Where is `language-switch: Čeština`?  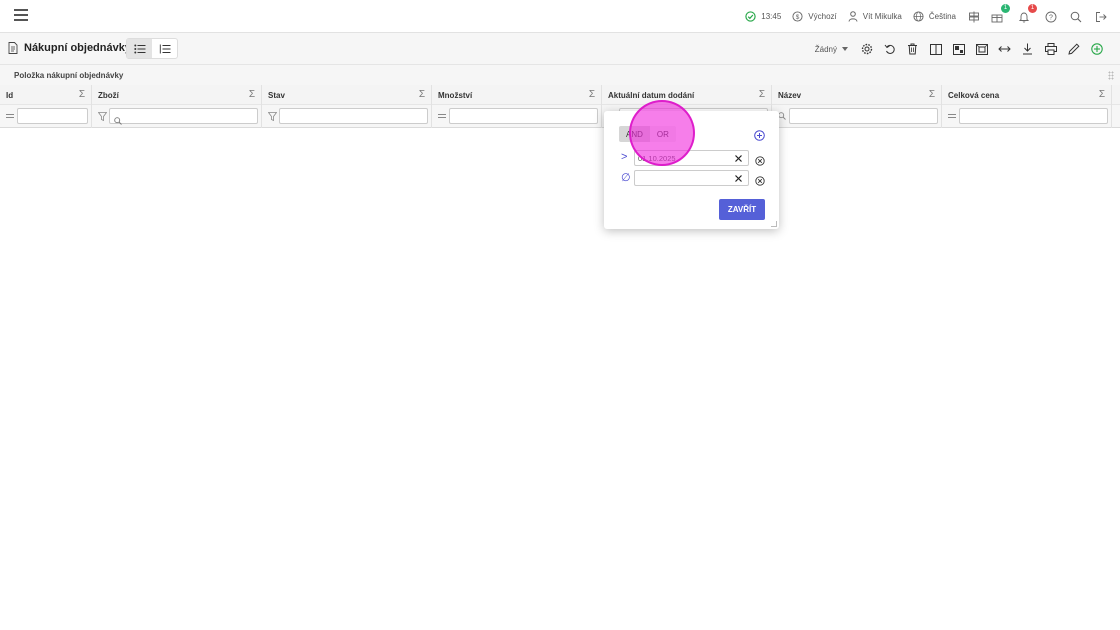
language-switch: Čeština is located at coordinates (934, 16).